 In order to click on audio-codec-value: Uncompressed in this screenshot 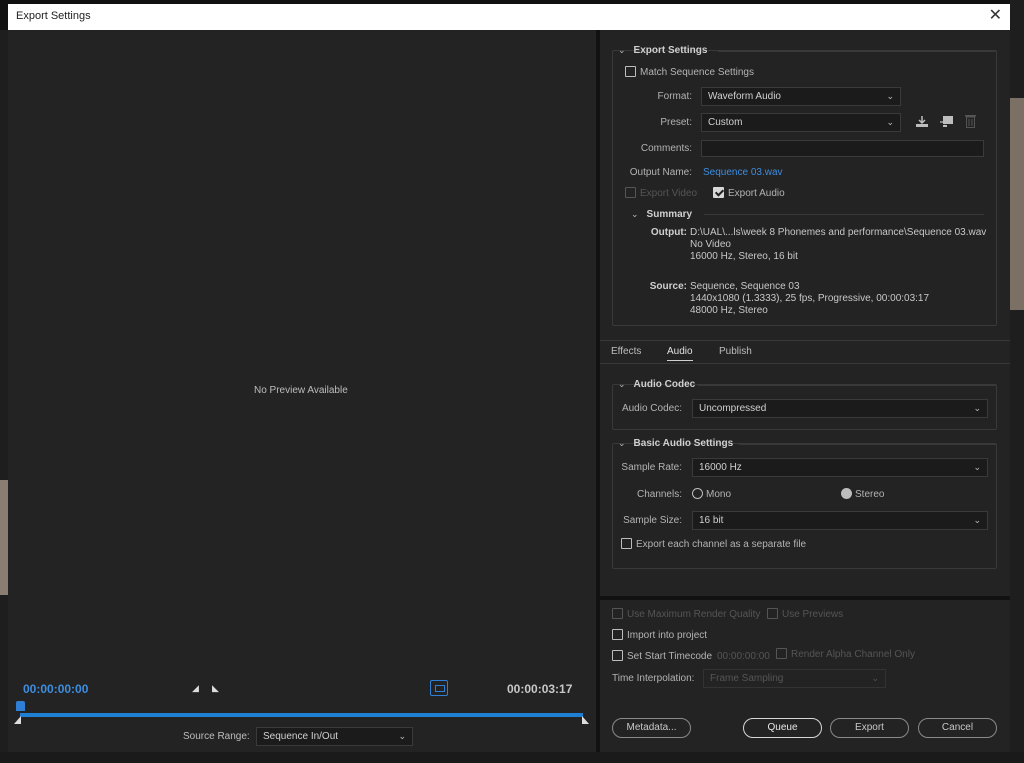, I will do `click(733, 408)`.